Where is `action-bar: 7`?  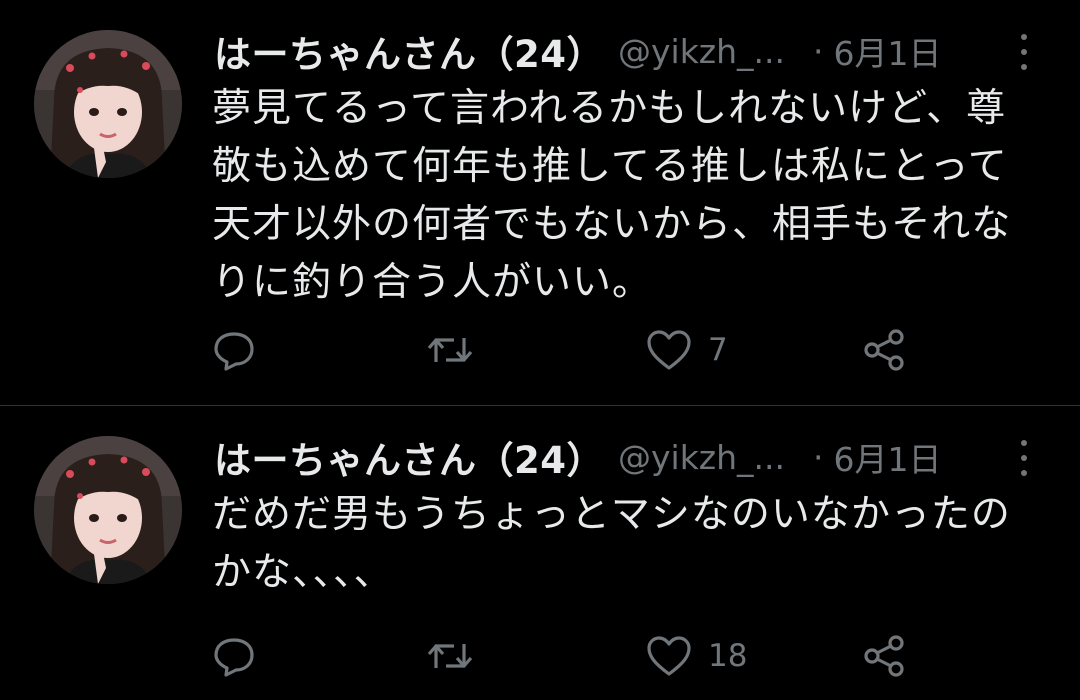
action-bar: 7 is located at coordinates (572, 350).